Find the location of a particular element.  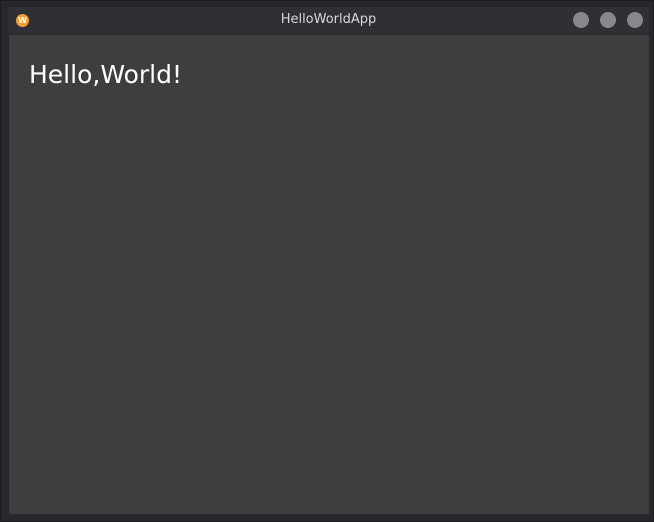

minimize-button is located at coordinates (581, 20).